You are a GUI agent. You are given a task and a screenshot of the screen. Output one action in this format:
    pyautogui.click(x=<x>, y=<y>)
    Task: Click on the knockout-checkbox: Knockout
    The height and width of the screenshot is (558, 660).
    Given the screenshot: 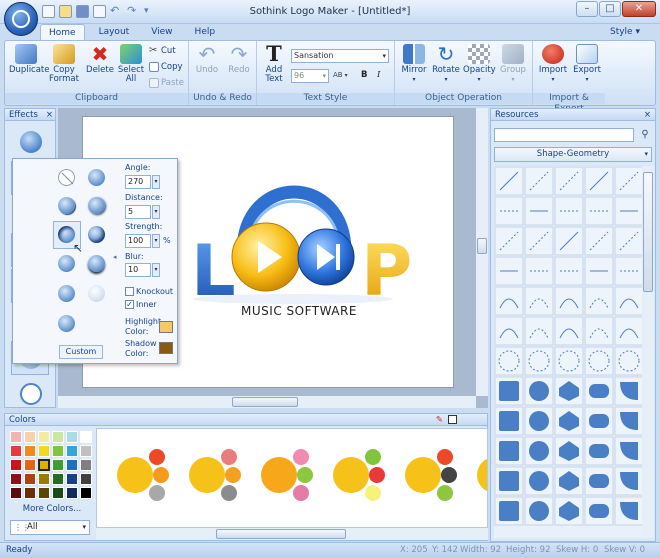 What is the action you would take?
    pyautogui.click(x=149, y=291)
    